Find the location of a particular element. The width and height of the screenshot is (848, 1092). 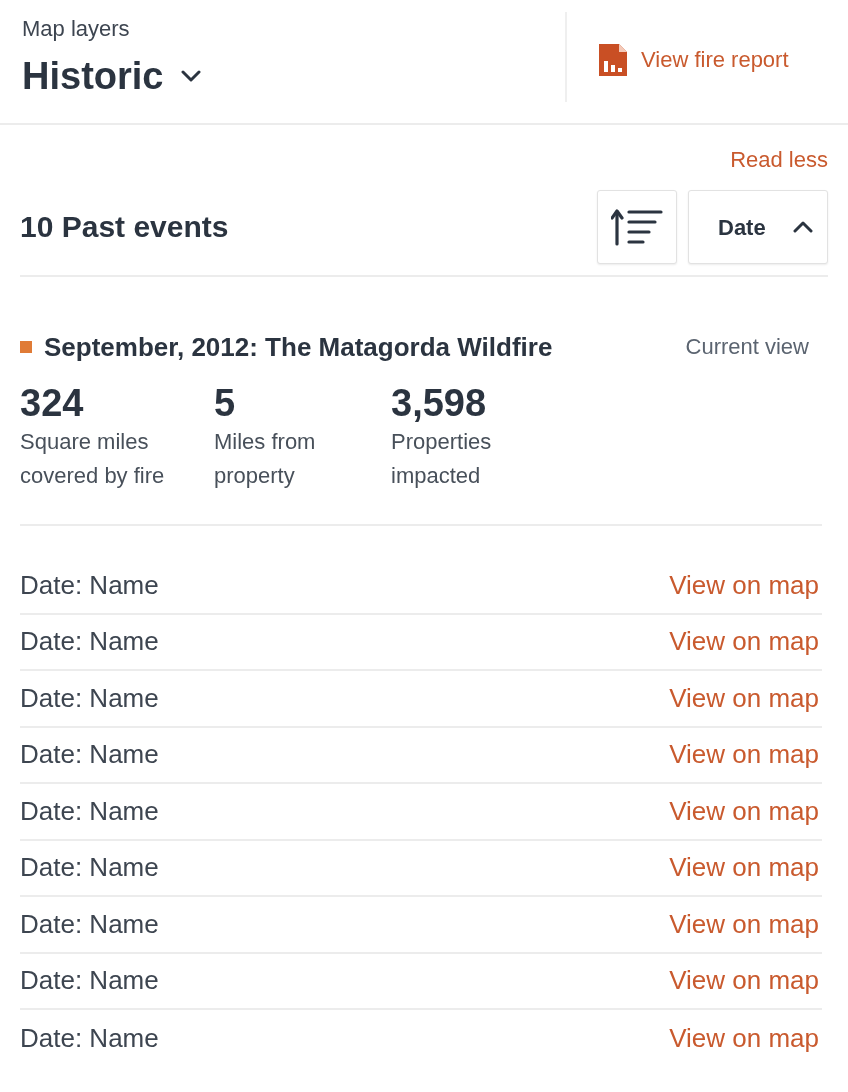

event-marker-icon is located at coordinates (26, 347).